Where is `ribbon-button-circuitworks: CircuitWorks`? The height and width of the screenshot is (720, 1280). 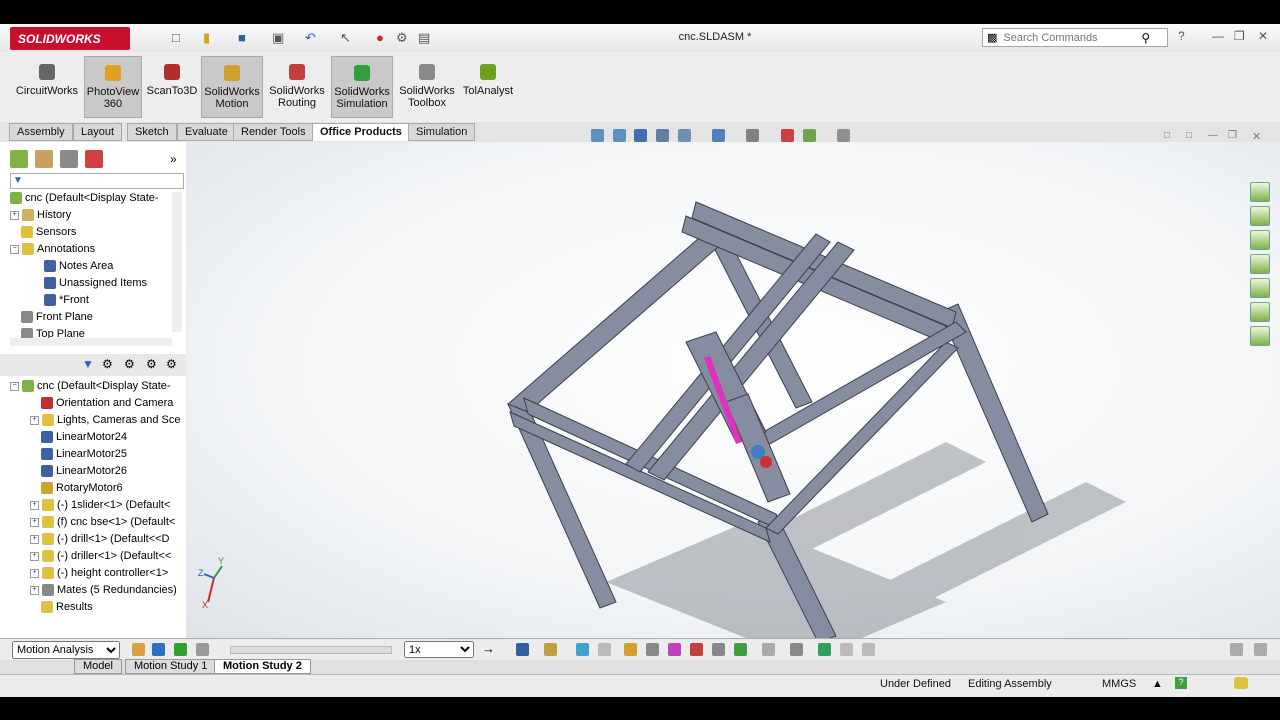
ribbon-button-circuitworks: CircuitWorks is located at coordinates (47, 87).